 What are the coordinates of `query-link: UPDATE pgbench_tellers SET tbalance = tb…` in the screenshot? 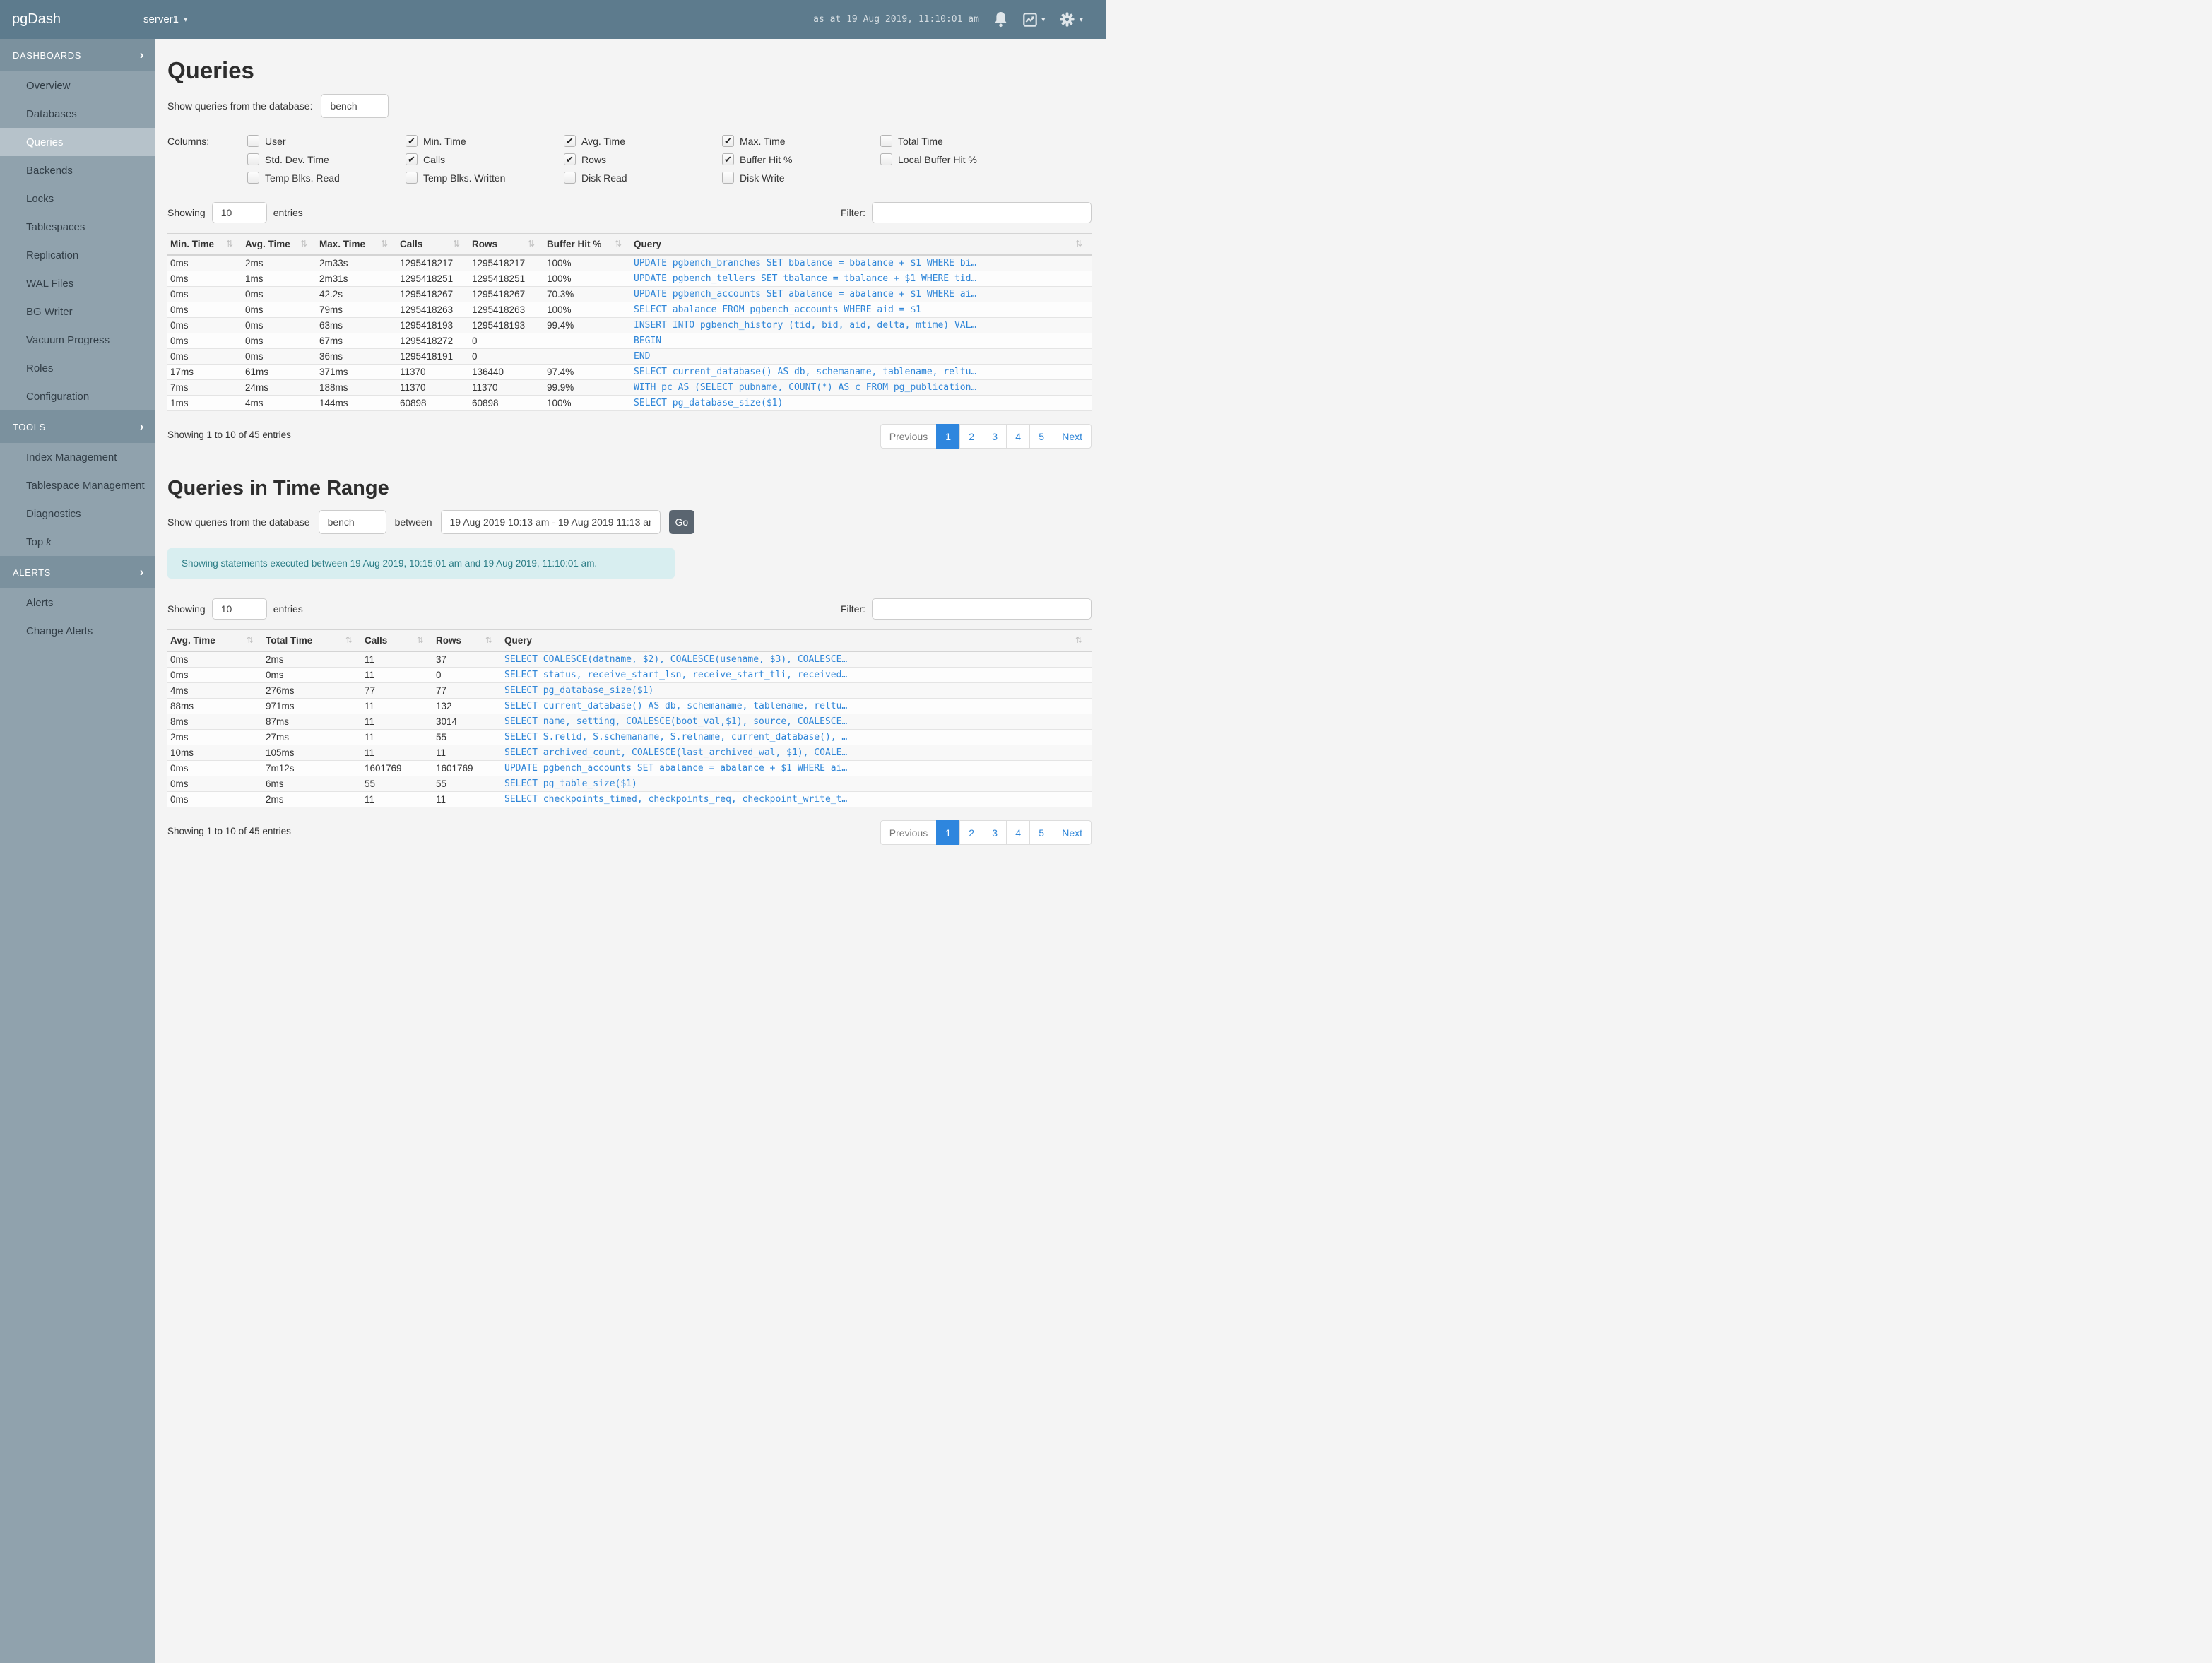 It's located at (861, 279).